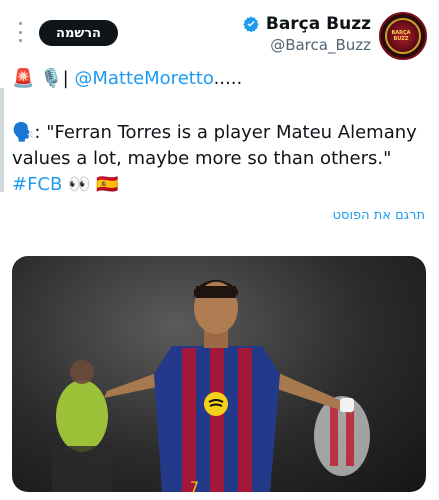  Describe the element at coordinates (23, 78) in the screenshot. I see `siren-emoji-icon: 🚨` at that location.